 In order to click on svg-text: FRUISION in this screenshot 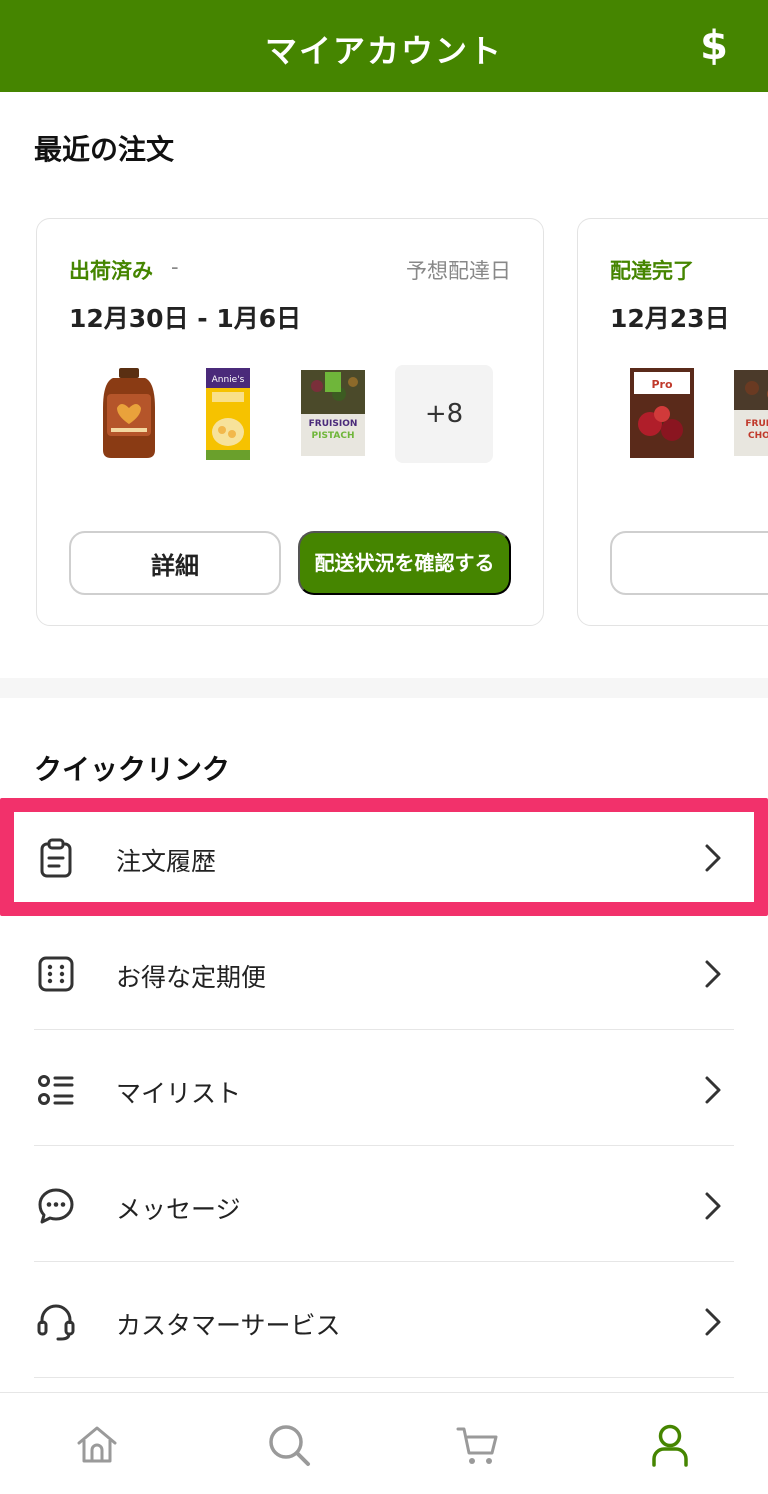, I will do `click(333, 424)`.